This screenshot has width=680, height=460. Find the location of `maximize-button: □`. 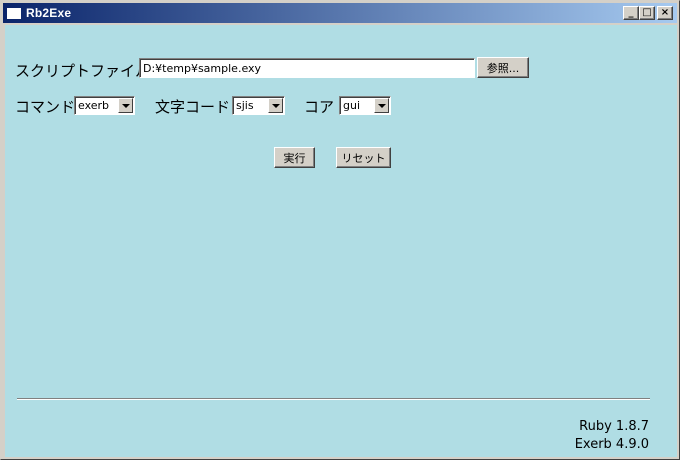

maximize-button: □ is located at coordinates (647, 13).